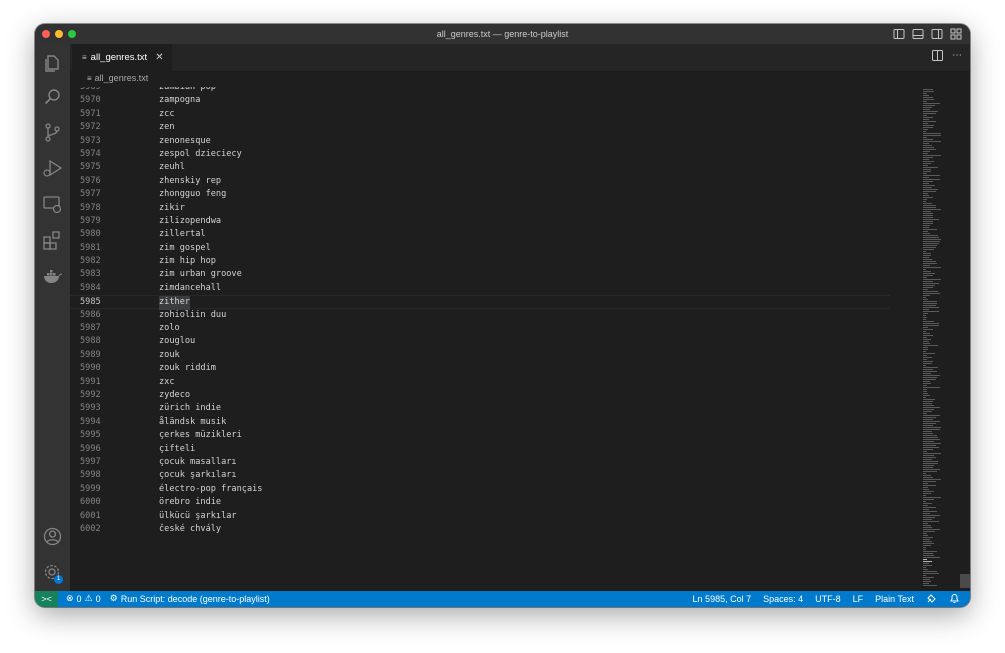 The image size is (1005, 653). I want to click on editor-line: 6000 örebro indie, so click(480, 502).